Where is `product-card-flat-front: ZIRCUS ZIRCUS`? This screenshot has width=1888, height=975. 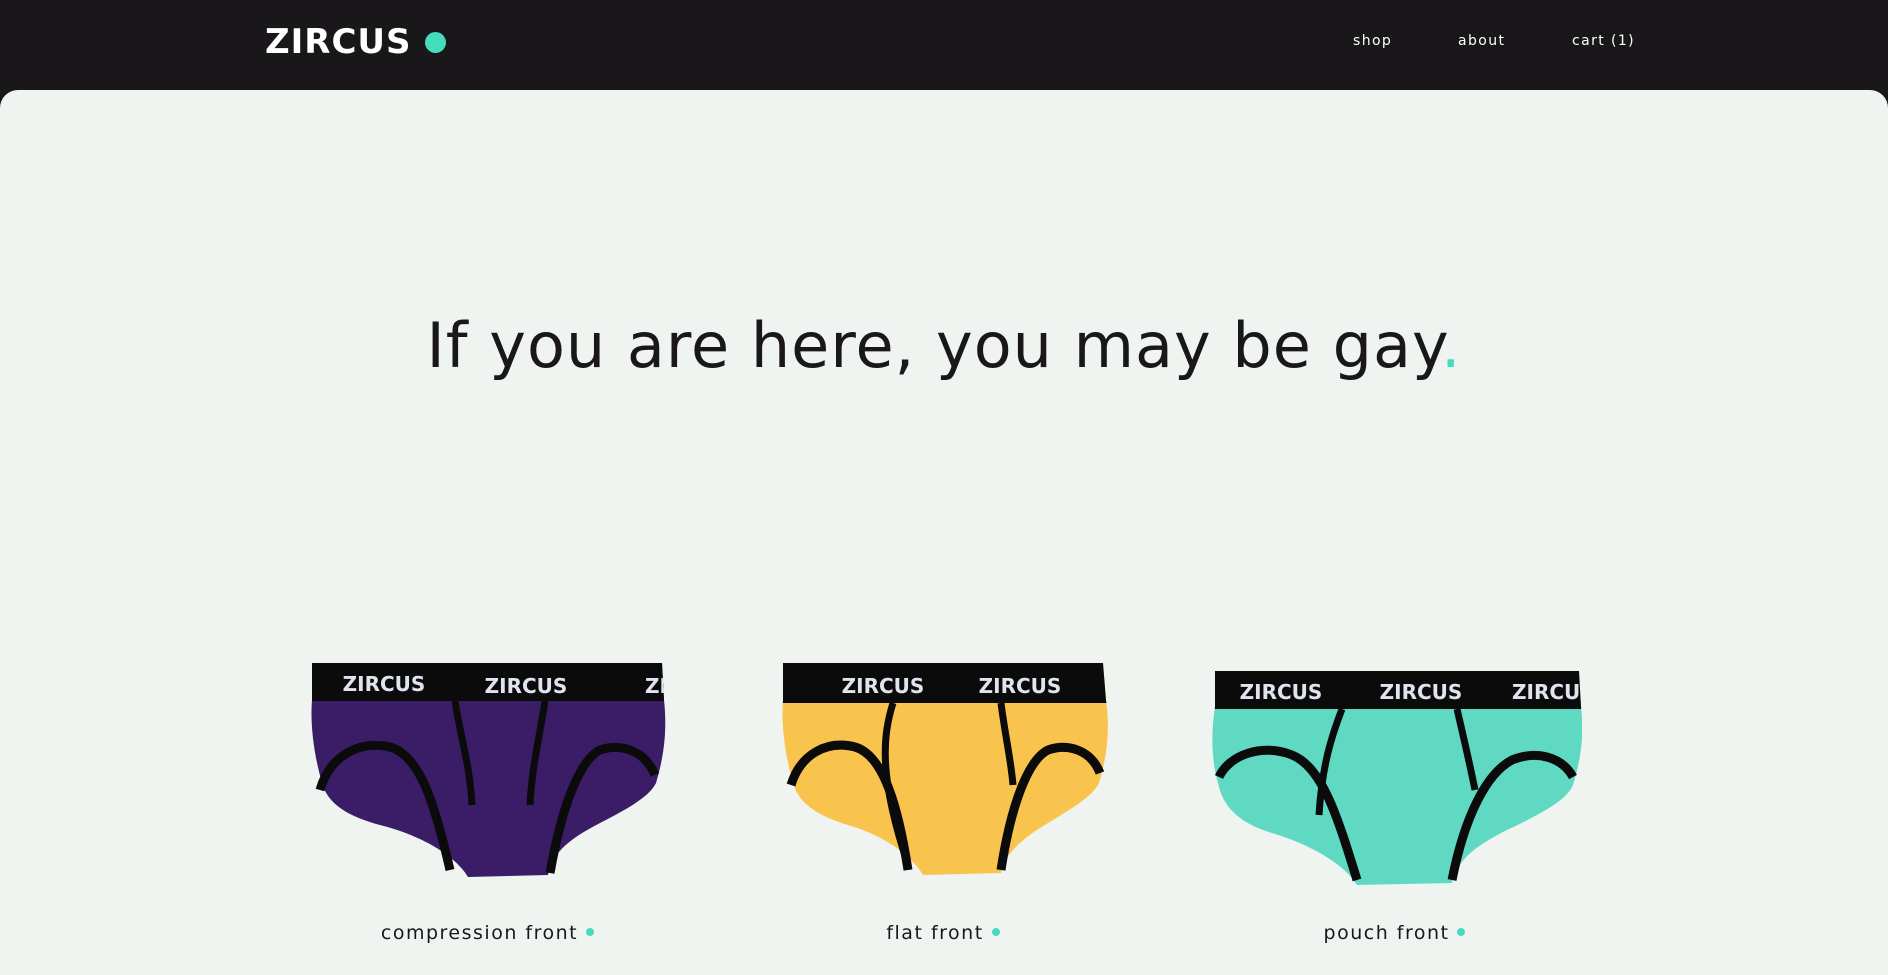
product-card-flat-front: ZIRCUS ZIRCUS is located at coordinates (943, 775).